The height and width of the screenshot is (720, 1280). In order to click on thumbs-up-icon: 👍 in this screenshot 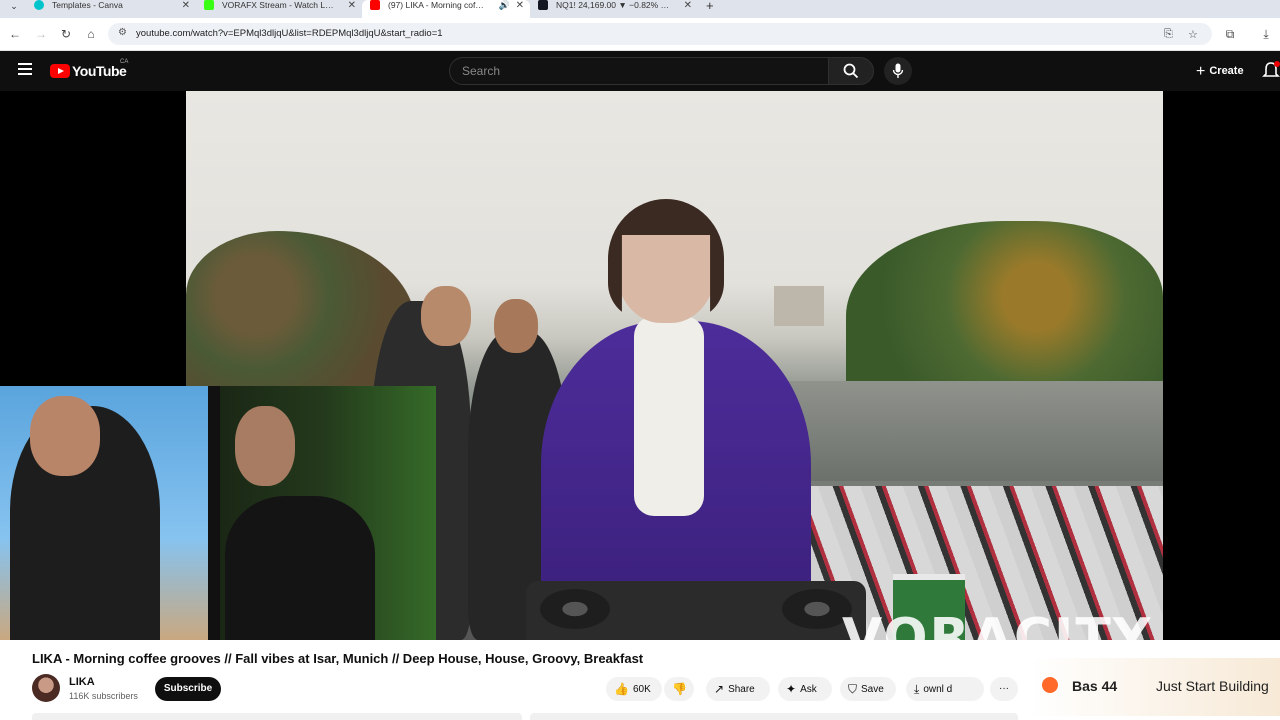, I will do `click(621, 689)`.